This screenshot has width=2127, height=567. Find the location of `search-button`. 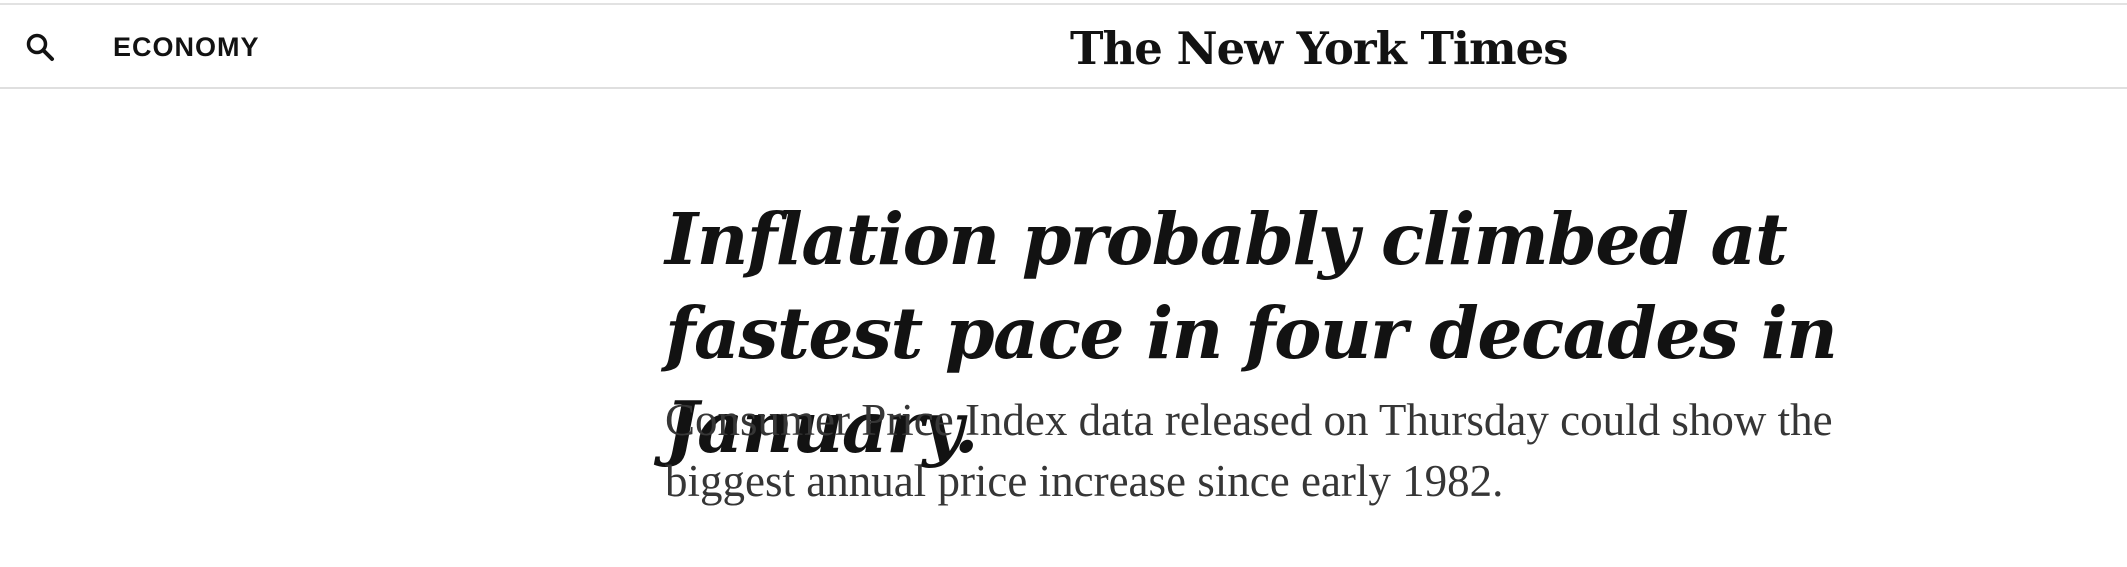

search-button is located at coordinates (40, 47).